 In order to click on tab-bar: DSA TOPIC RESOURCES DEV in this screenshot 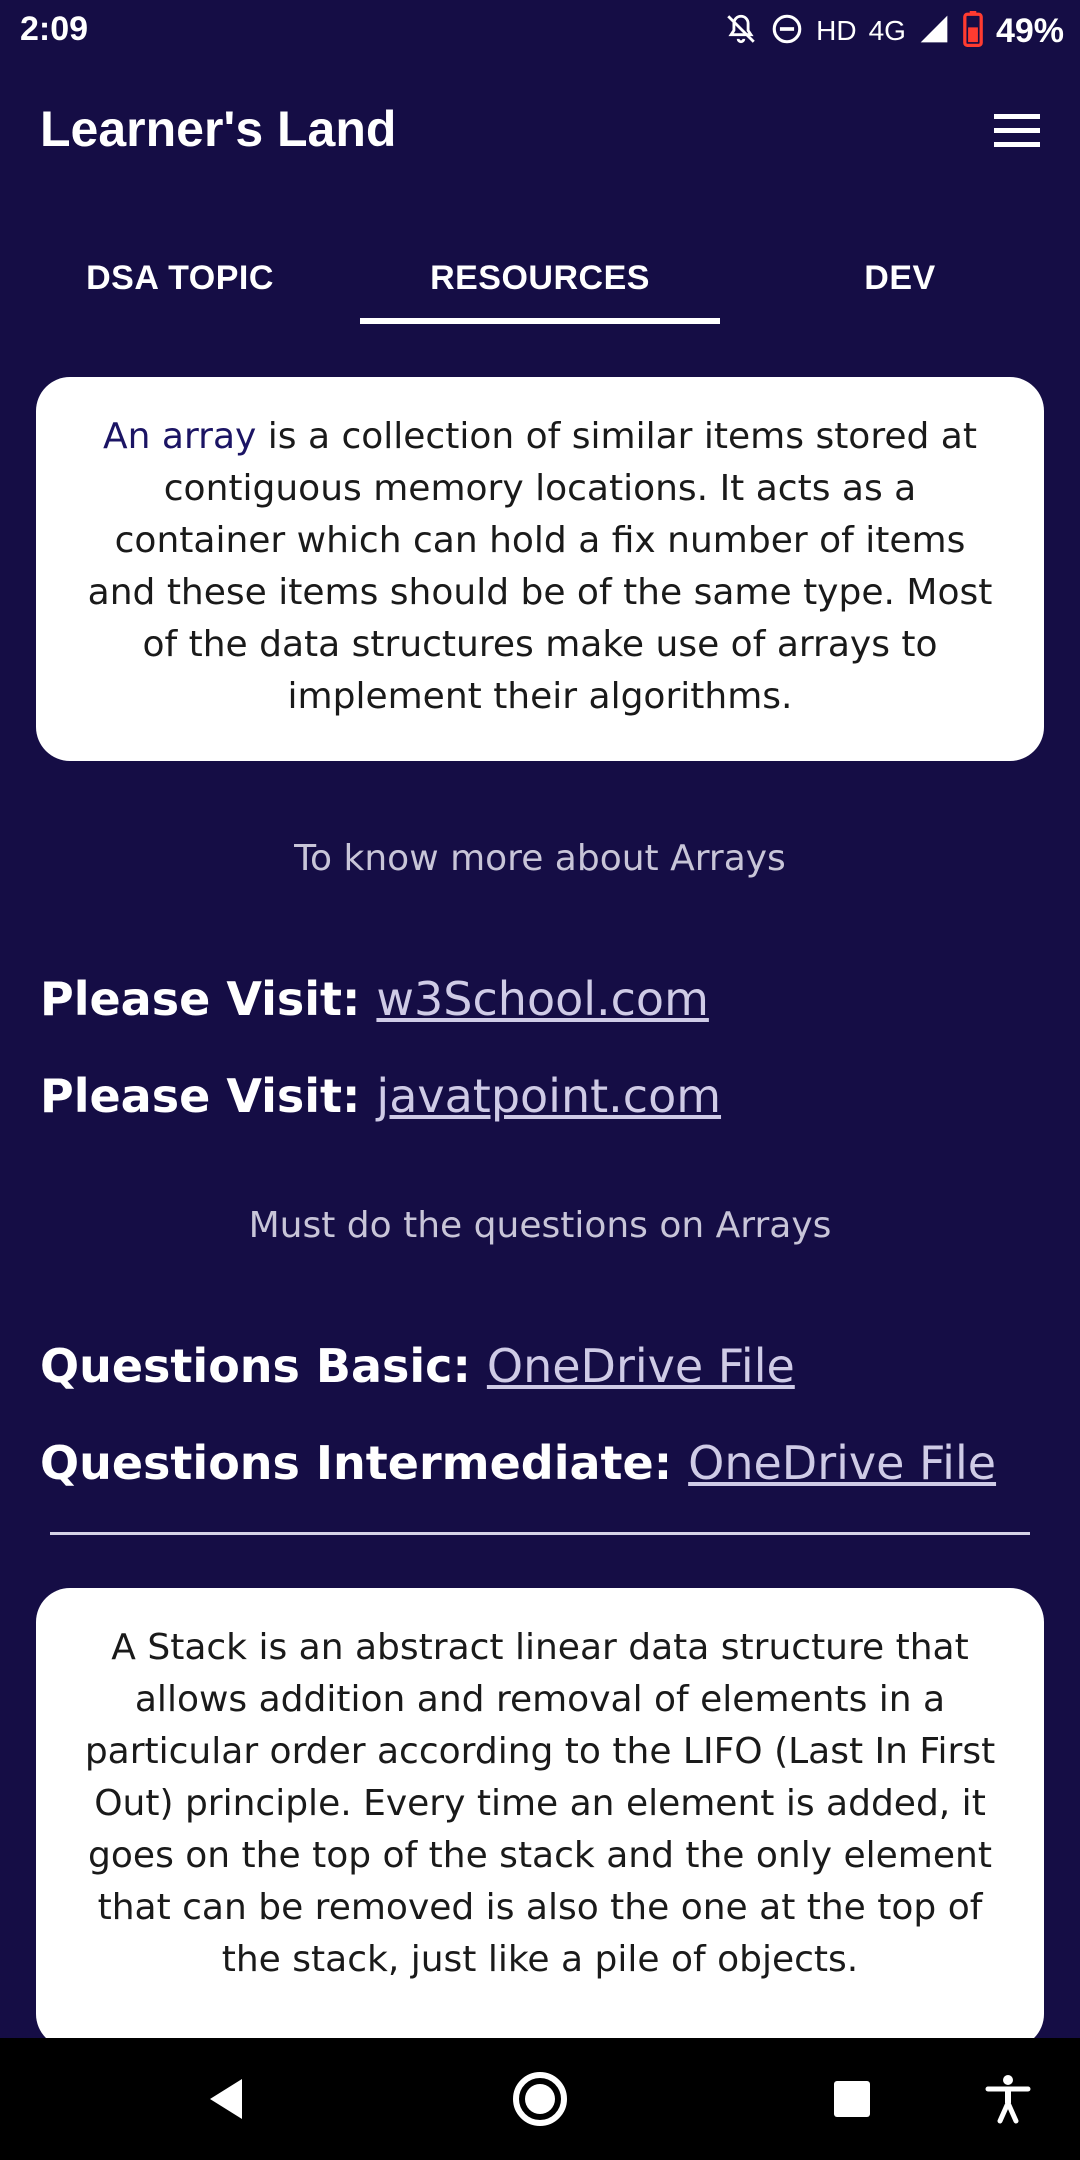, I will do `click(540, 278)`.